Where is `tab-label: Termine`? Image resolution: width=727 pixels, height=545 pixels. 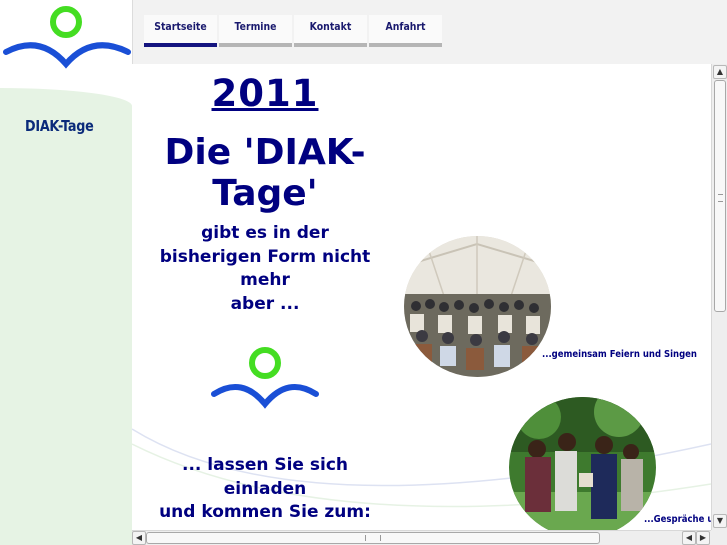 tab-label: Termine is located at coordinates (255, 26).